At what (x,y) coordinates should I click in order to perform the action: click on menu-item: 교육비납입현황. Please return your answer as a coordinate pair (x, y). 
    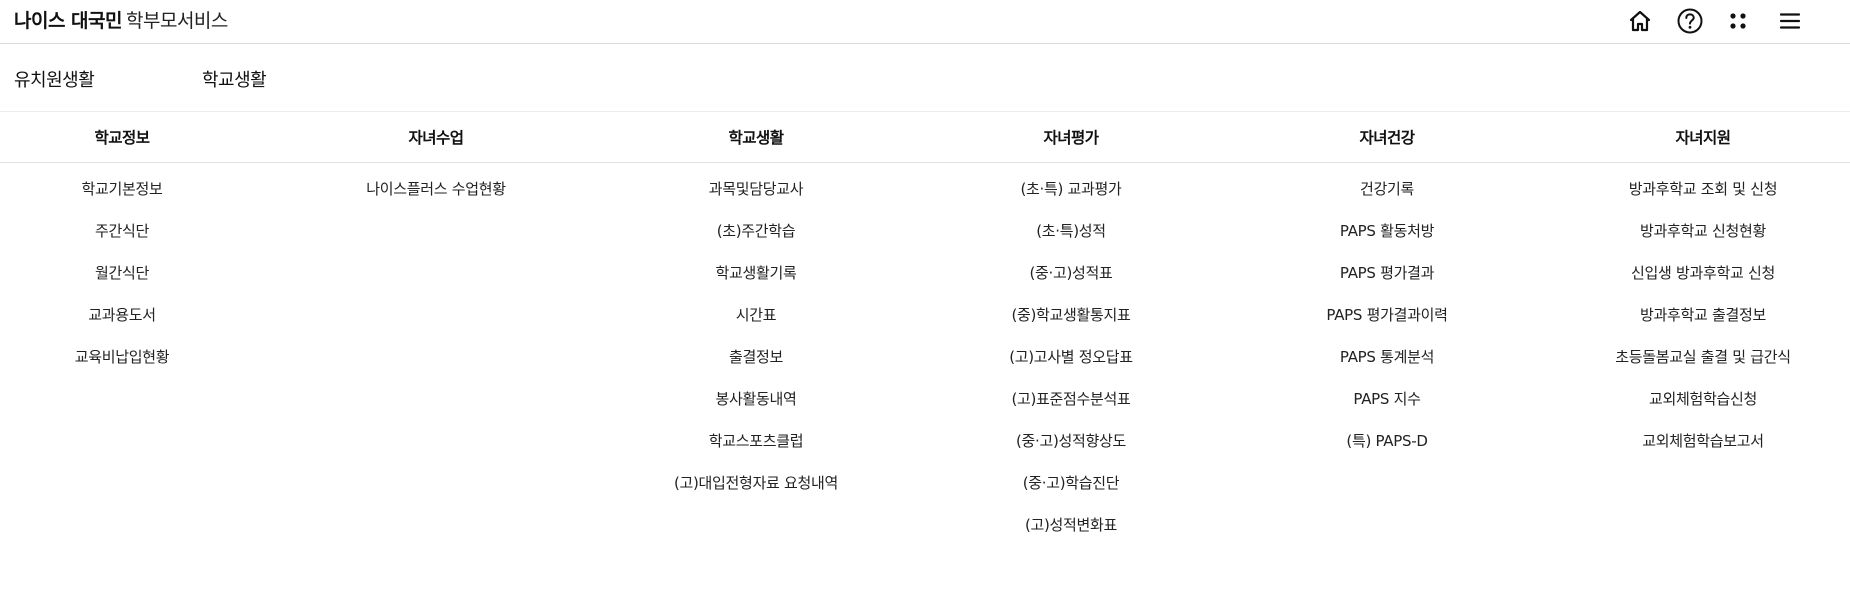
    Looking at the image, I should click on (141, 356).